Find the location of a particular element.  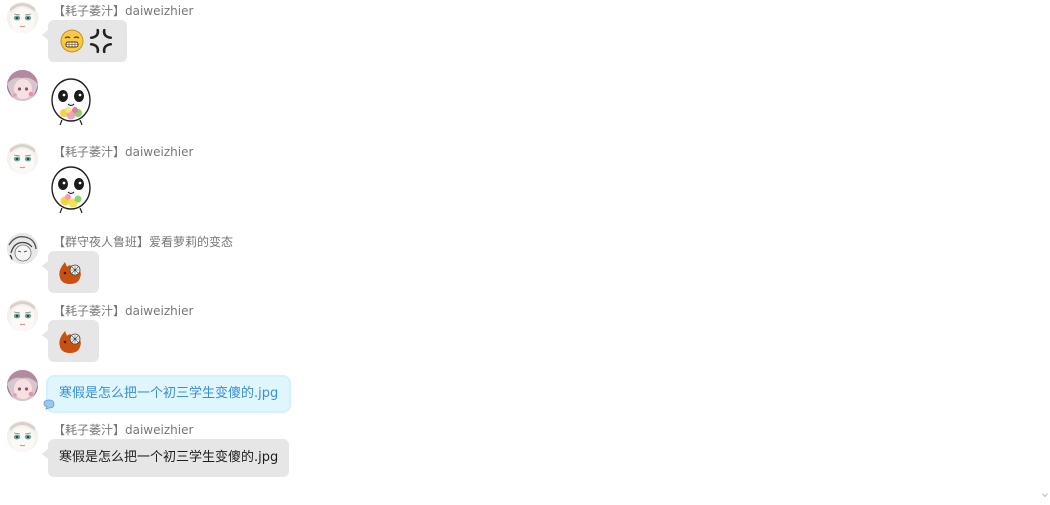

bubble-decoration-icon is located at coordinates (49, 404).